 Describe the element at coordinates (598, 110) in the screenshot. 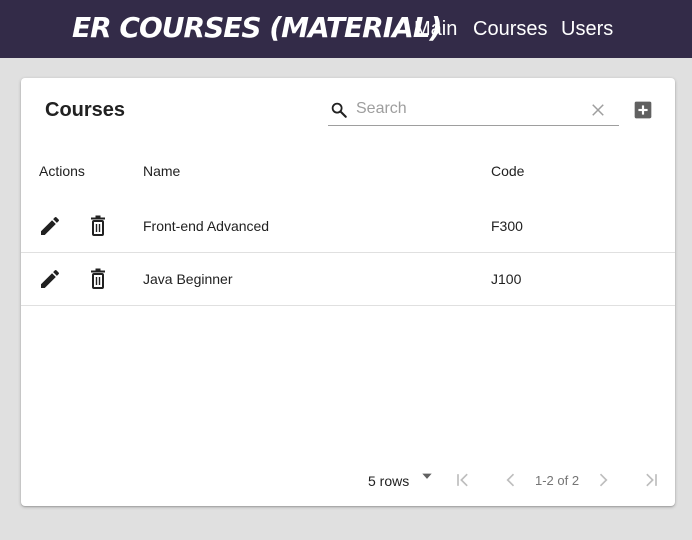

I see `close-icon` at that location.